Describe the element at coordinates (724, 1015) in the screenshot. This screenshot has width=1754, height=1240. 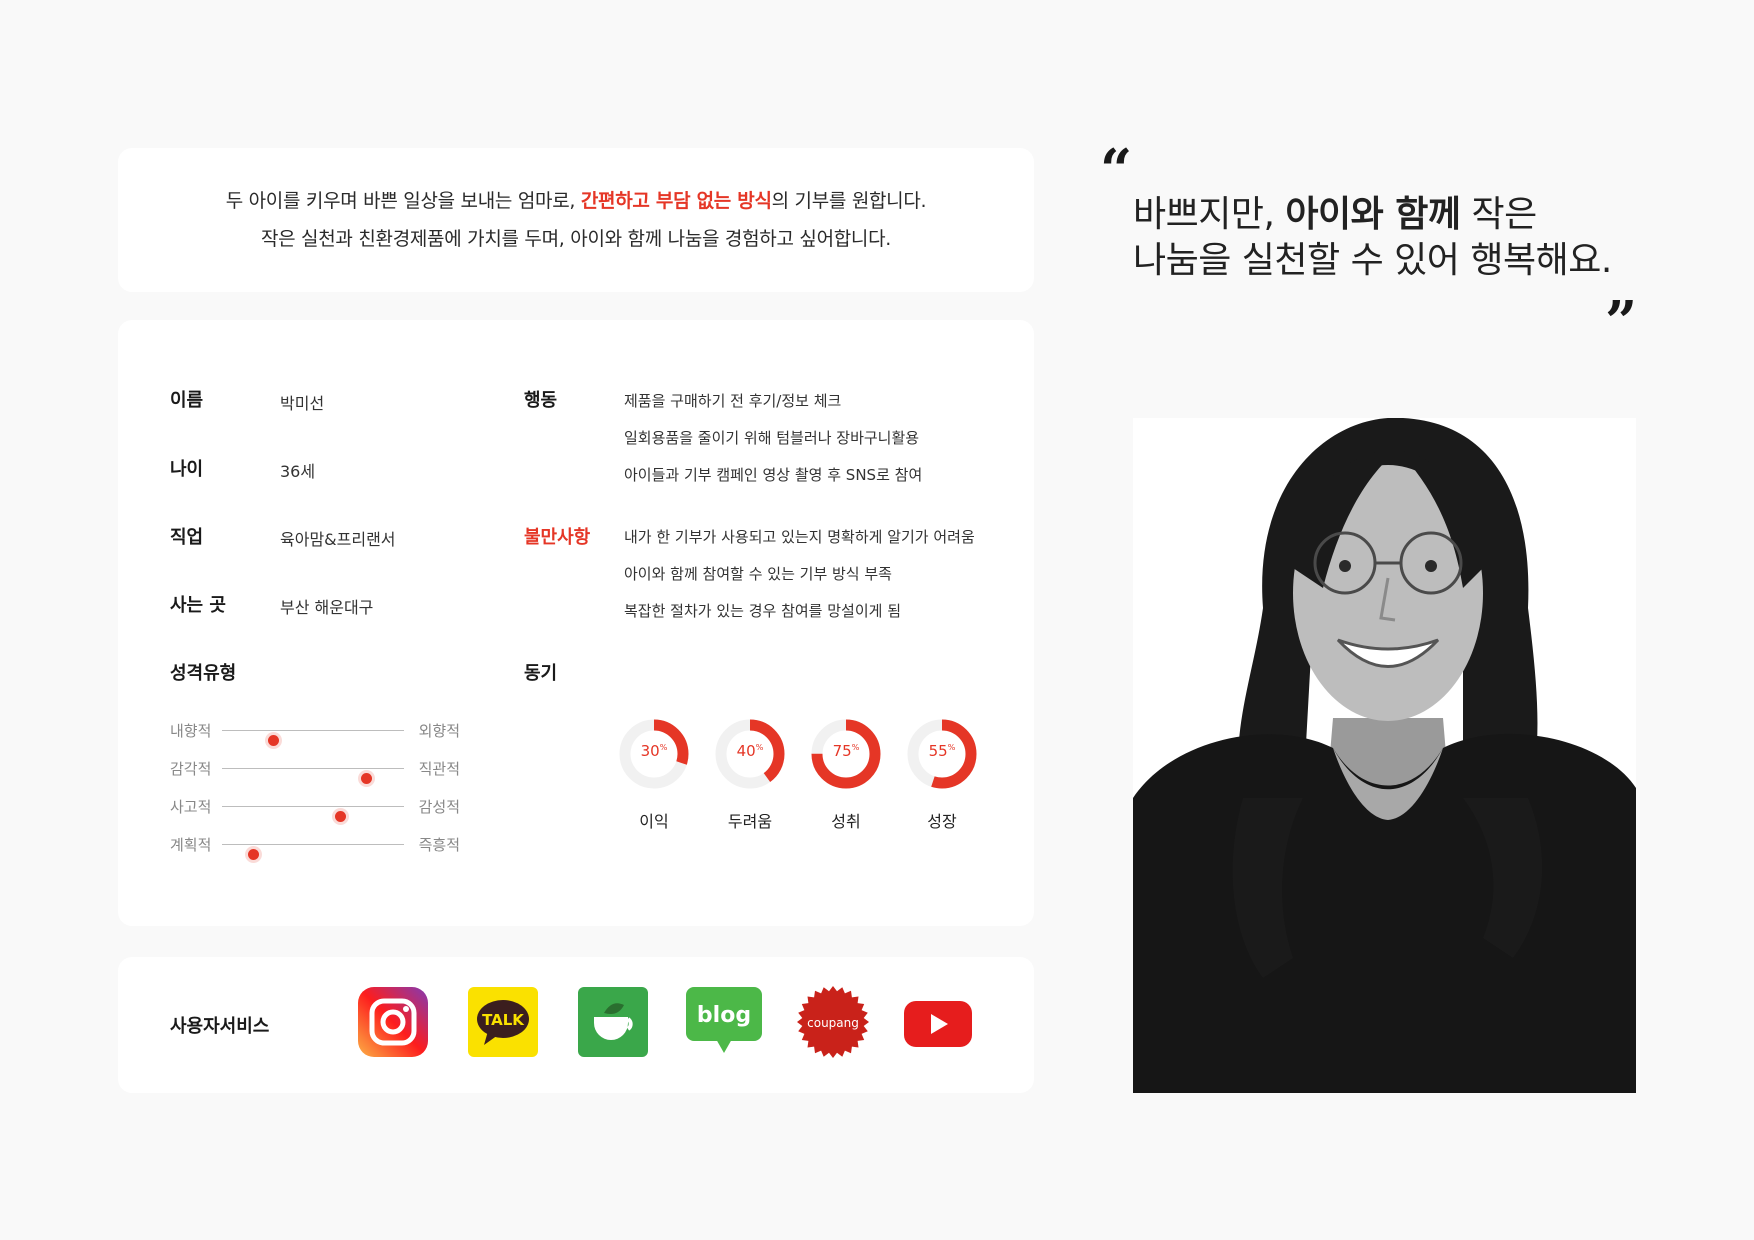
I see `blog-text: blog` at that location.